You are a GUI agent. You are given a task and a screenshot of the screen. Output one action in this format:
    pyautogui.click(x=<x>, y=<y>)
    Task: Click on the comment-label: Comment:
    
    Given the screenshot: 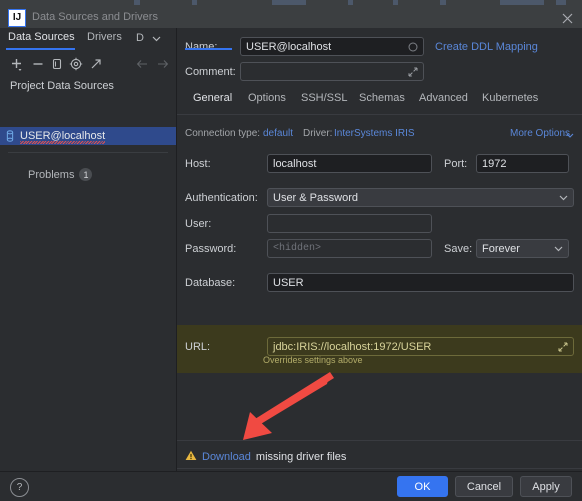 What is the action you would take?
    pyautogui.click(x=210, y=71)
    